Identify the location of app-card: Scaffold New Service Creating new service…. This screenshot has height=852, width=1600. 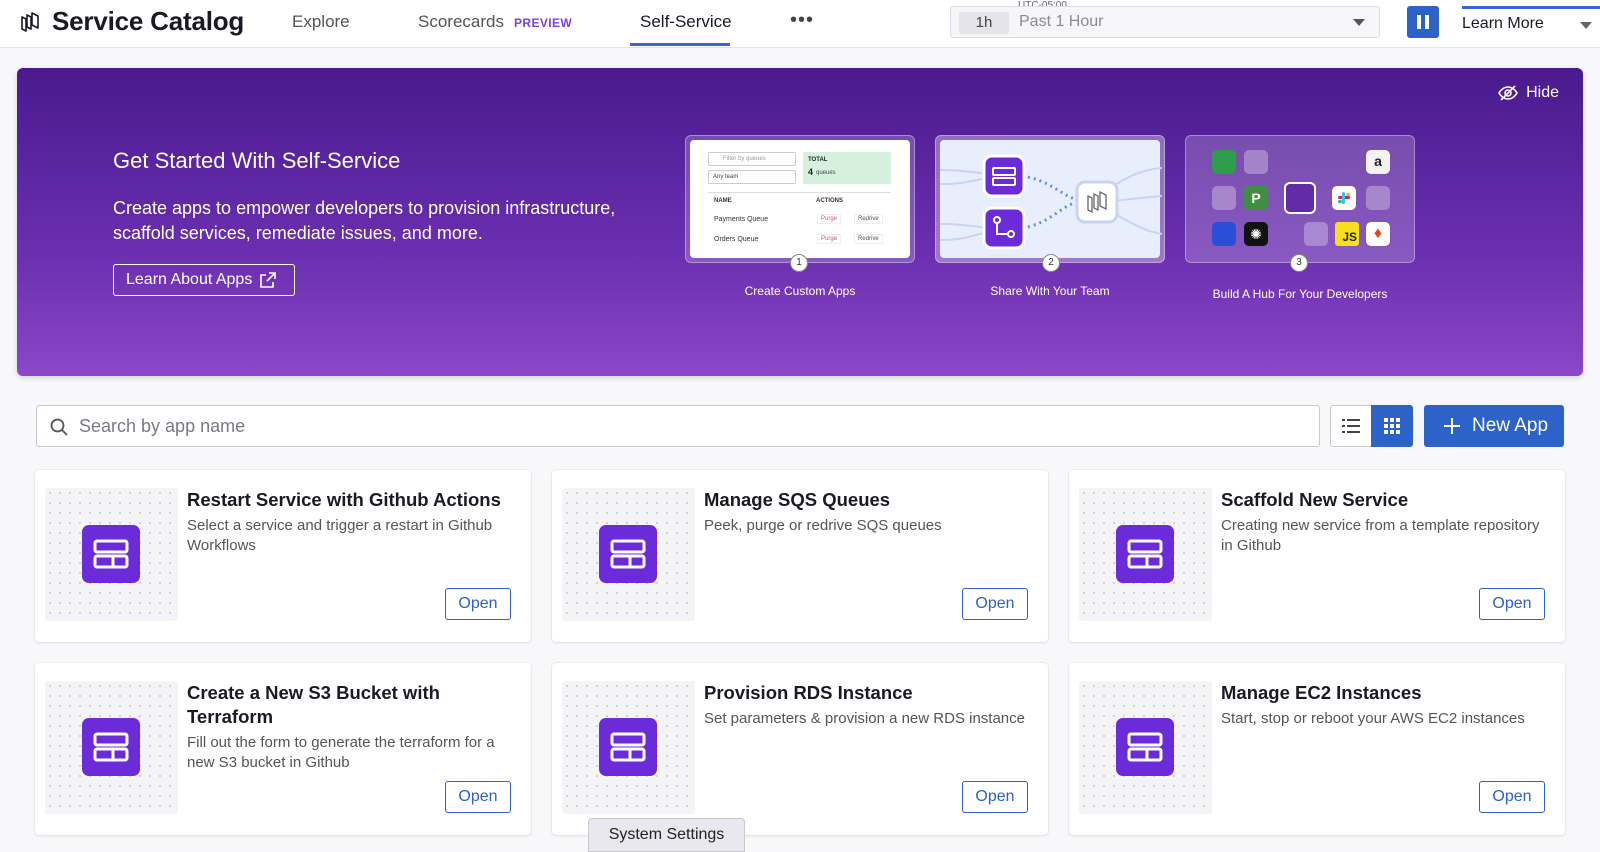
(1317, 556).